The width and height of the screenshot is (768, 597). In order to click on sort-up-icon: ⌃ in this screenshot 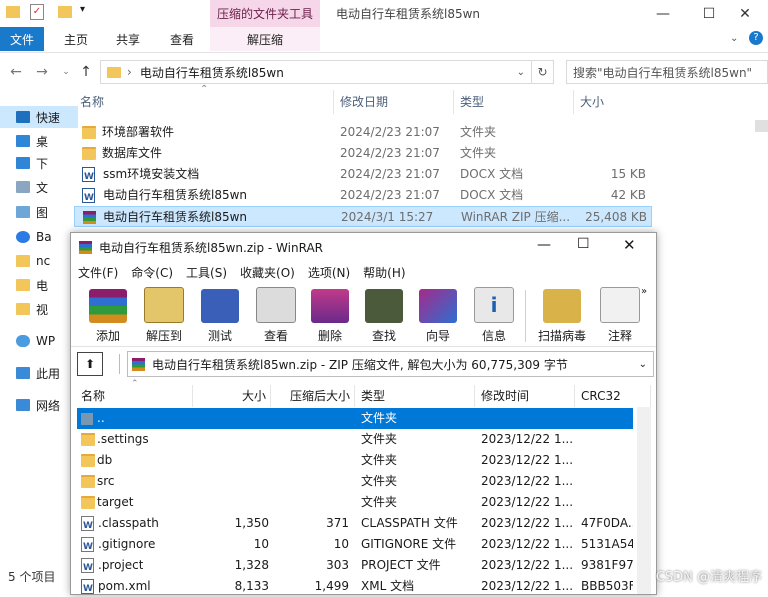, I will do `click(204, 89)`.